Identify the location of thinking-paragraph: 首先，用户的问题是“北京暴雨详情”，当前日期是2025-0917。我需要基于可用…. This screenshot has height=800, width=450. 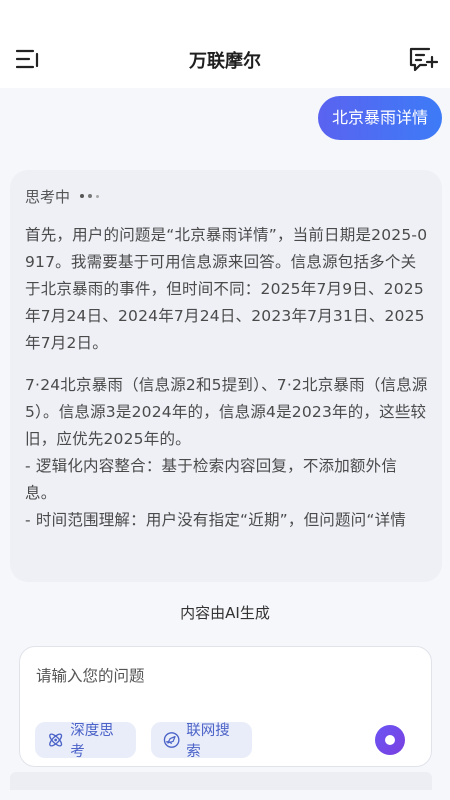
(226, 289).